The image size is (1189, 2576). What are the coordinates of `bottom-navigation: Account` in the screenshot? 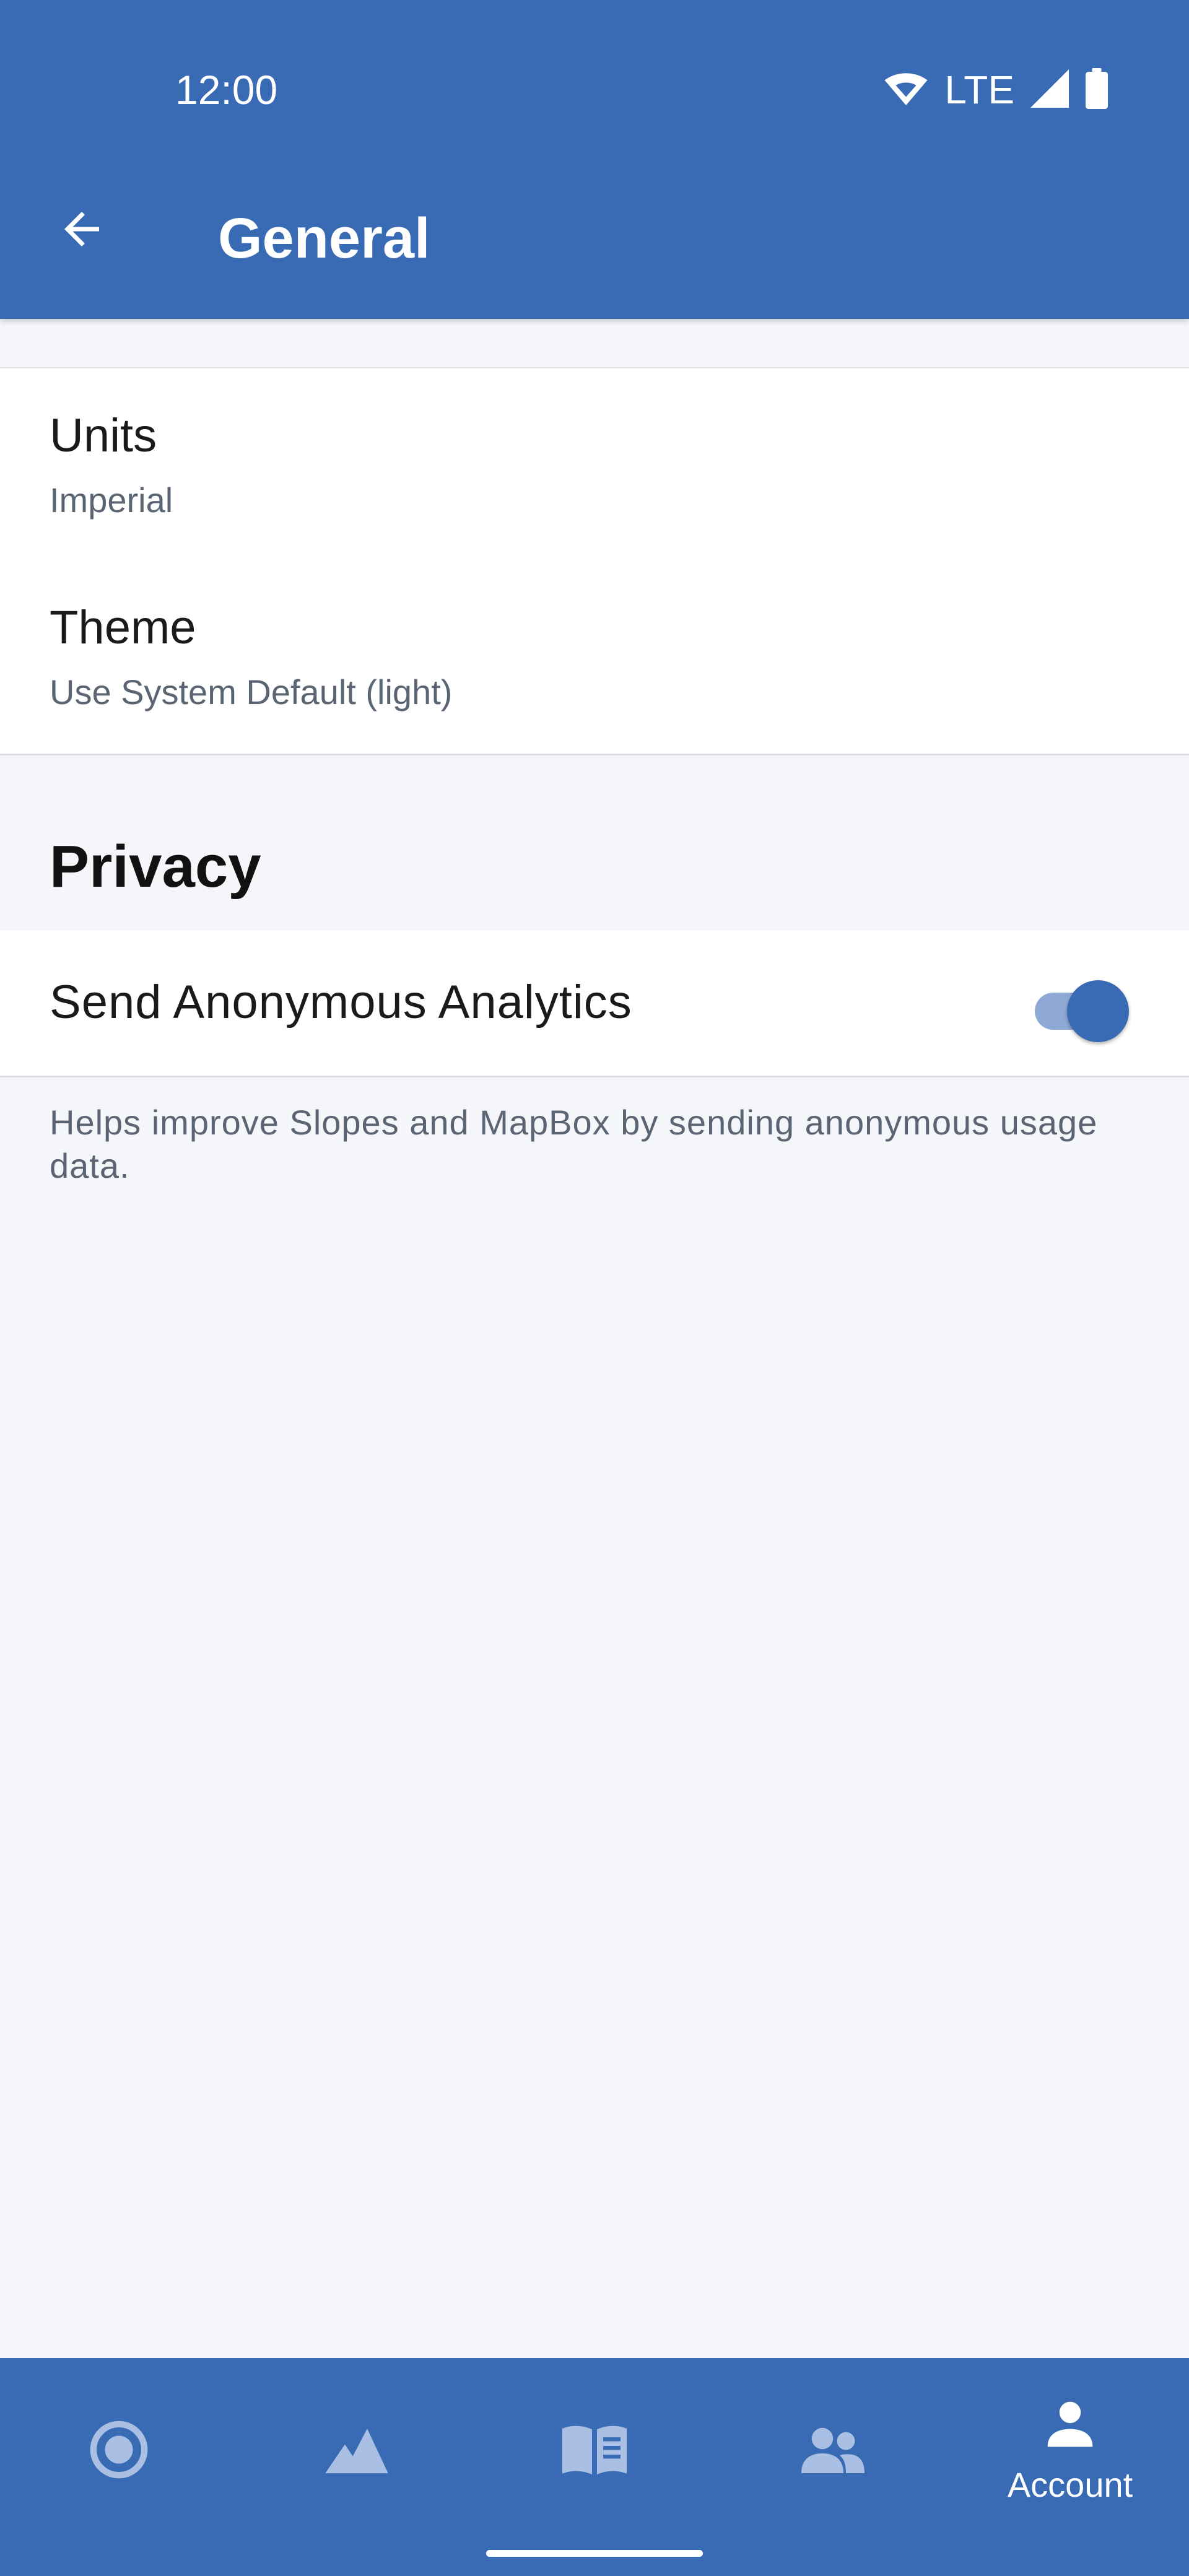 It's located at (594, 2467).